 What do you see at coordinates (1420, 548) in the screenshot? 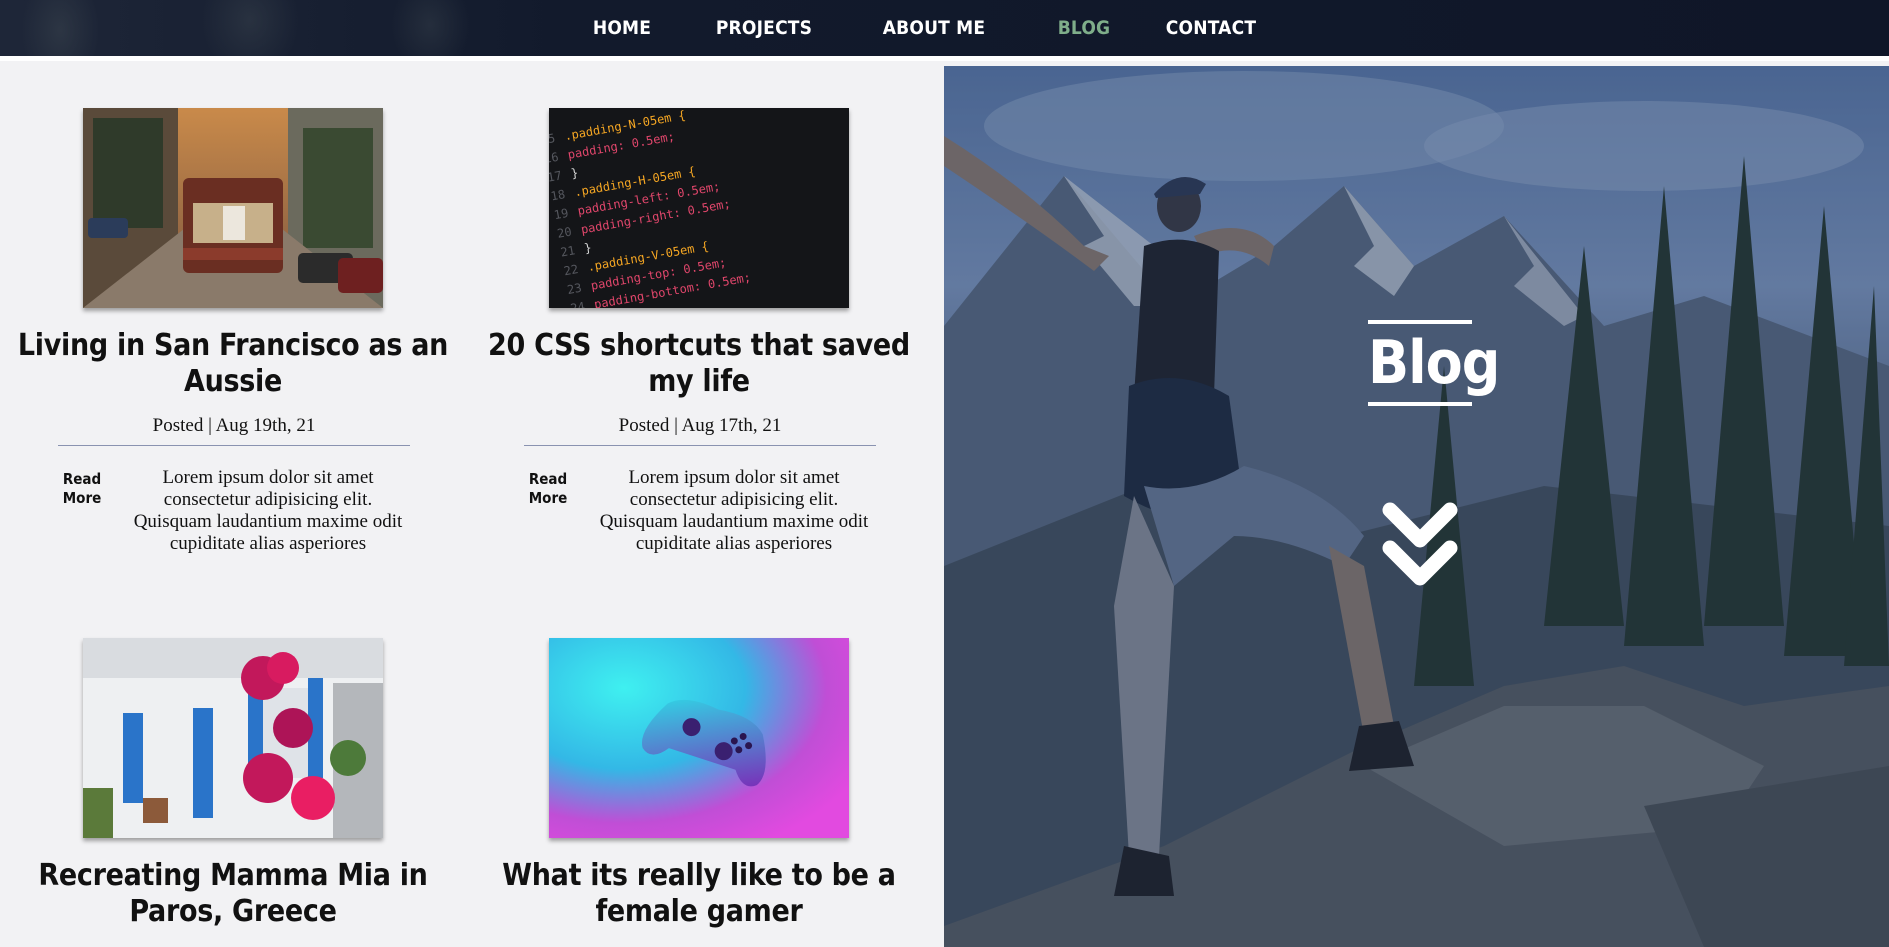
I see `double-chevron-down-icon` at bounding box center [1420, 548].